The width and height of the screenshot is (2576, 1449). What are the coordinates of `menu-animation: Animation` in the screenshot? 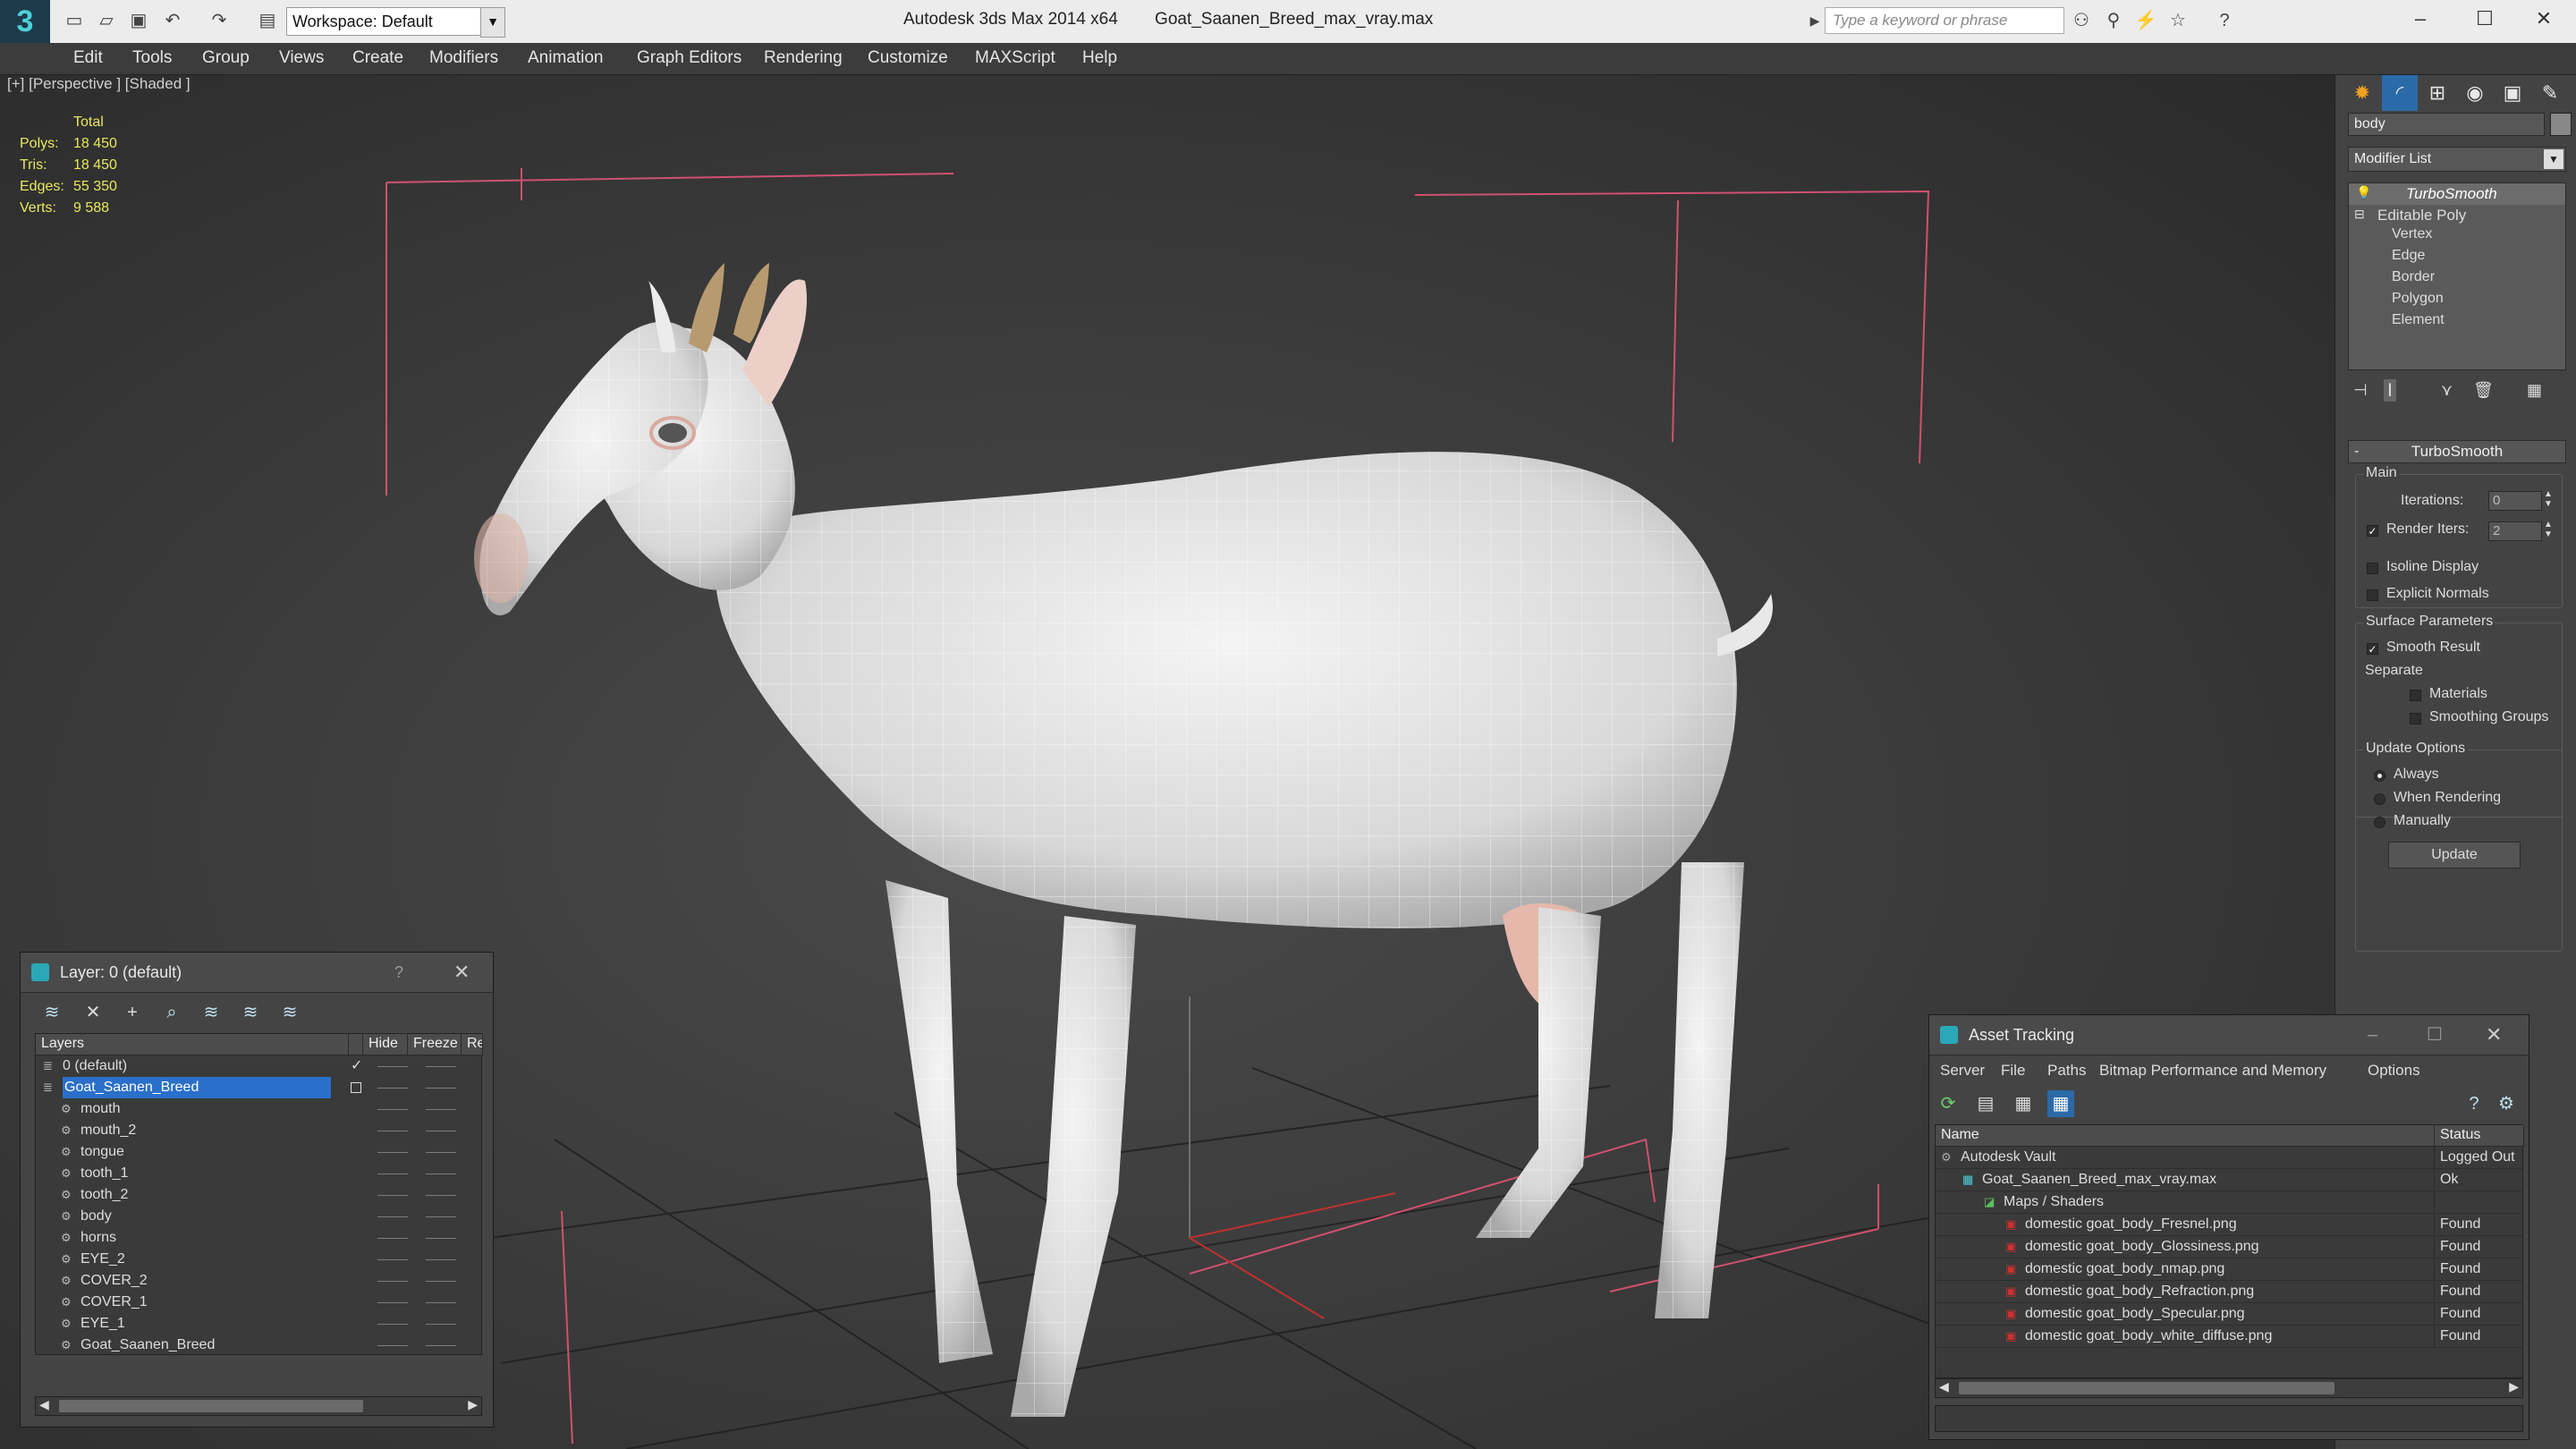 It's located at (566, 59).